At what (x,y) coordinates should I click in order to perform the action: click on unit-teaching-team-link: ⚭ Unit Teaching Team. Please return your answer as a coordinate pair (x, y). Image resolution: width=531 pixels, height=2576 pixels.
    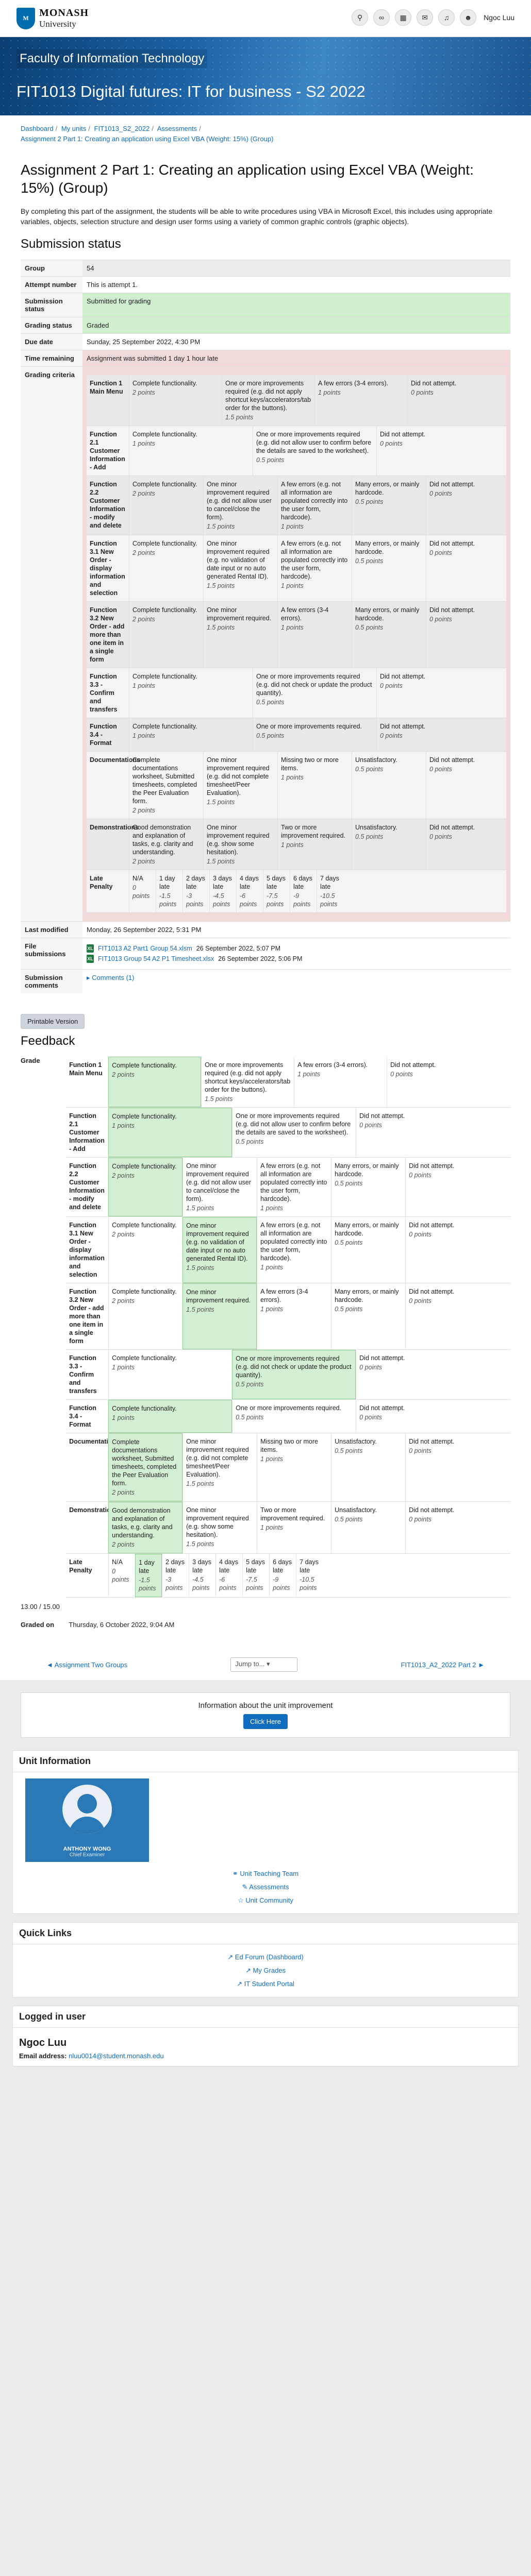
    Looking at the image, I should click on (265, 1873).